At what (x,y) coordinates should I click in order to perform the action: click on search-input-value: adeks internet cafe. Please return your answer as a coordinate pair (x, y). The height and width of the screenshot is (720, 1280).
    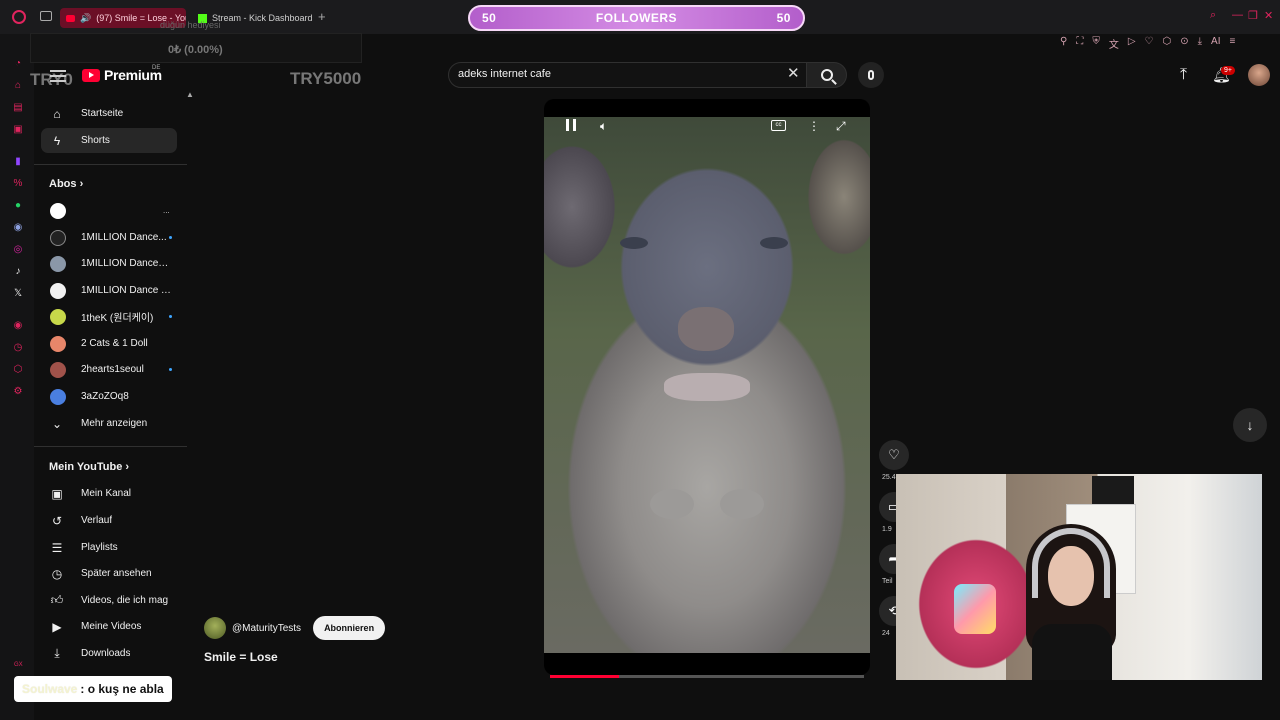
    Looking at the image, I should click on (504, 74).